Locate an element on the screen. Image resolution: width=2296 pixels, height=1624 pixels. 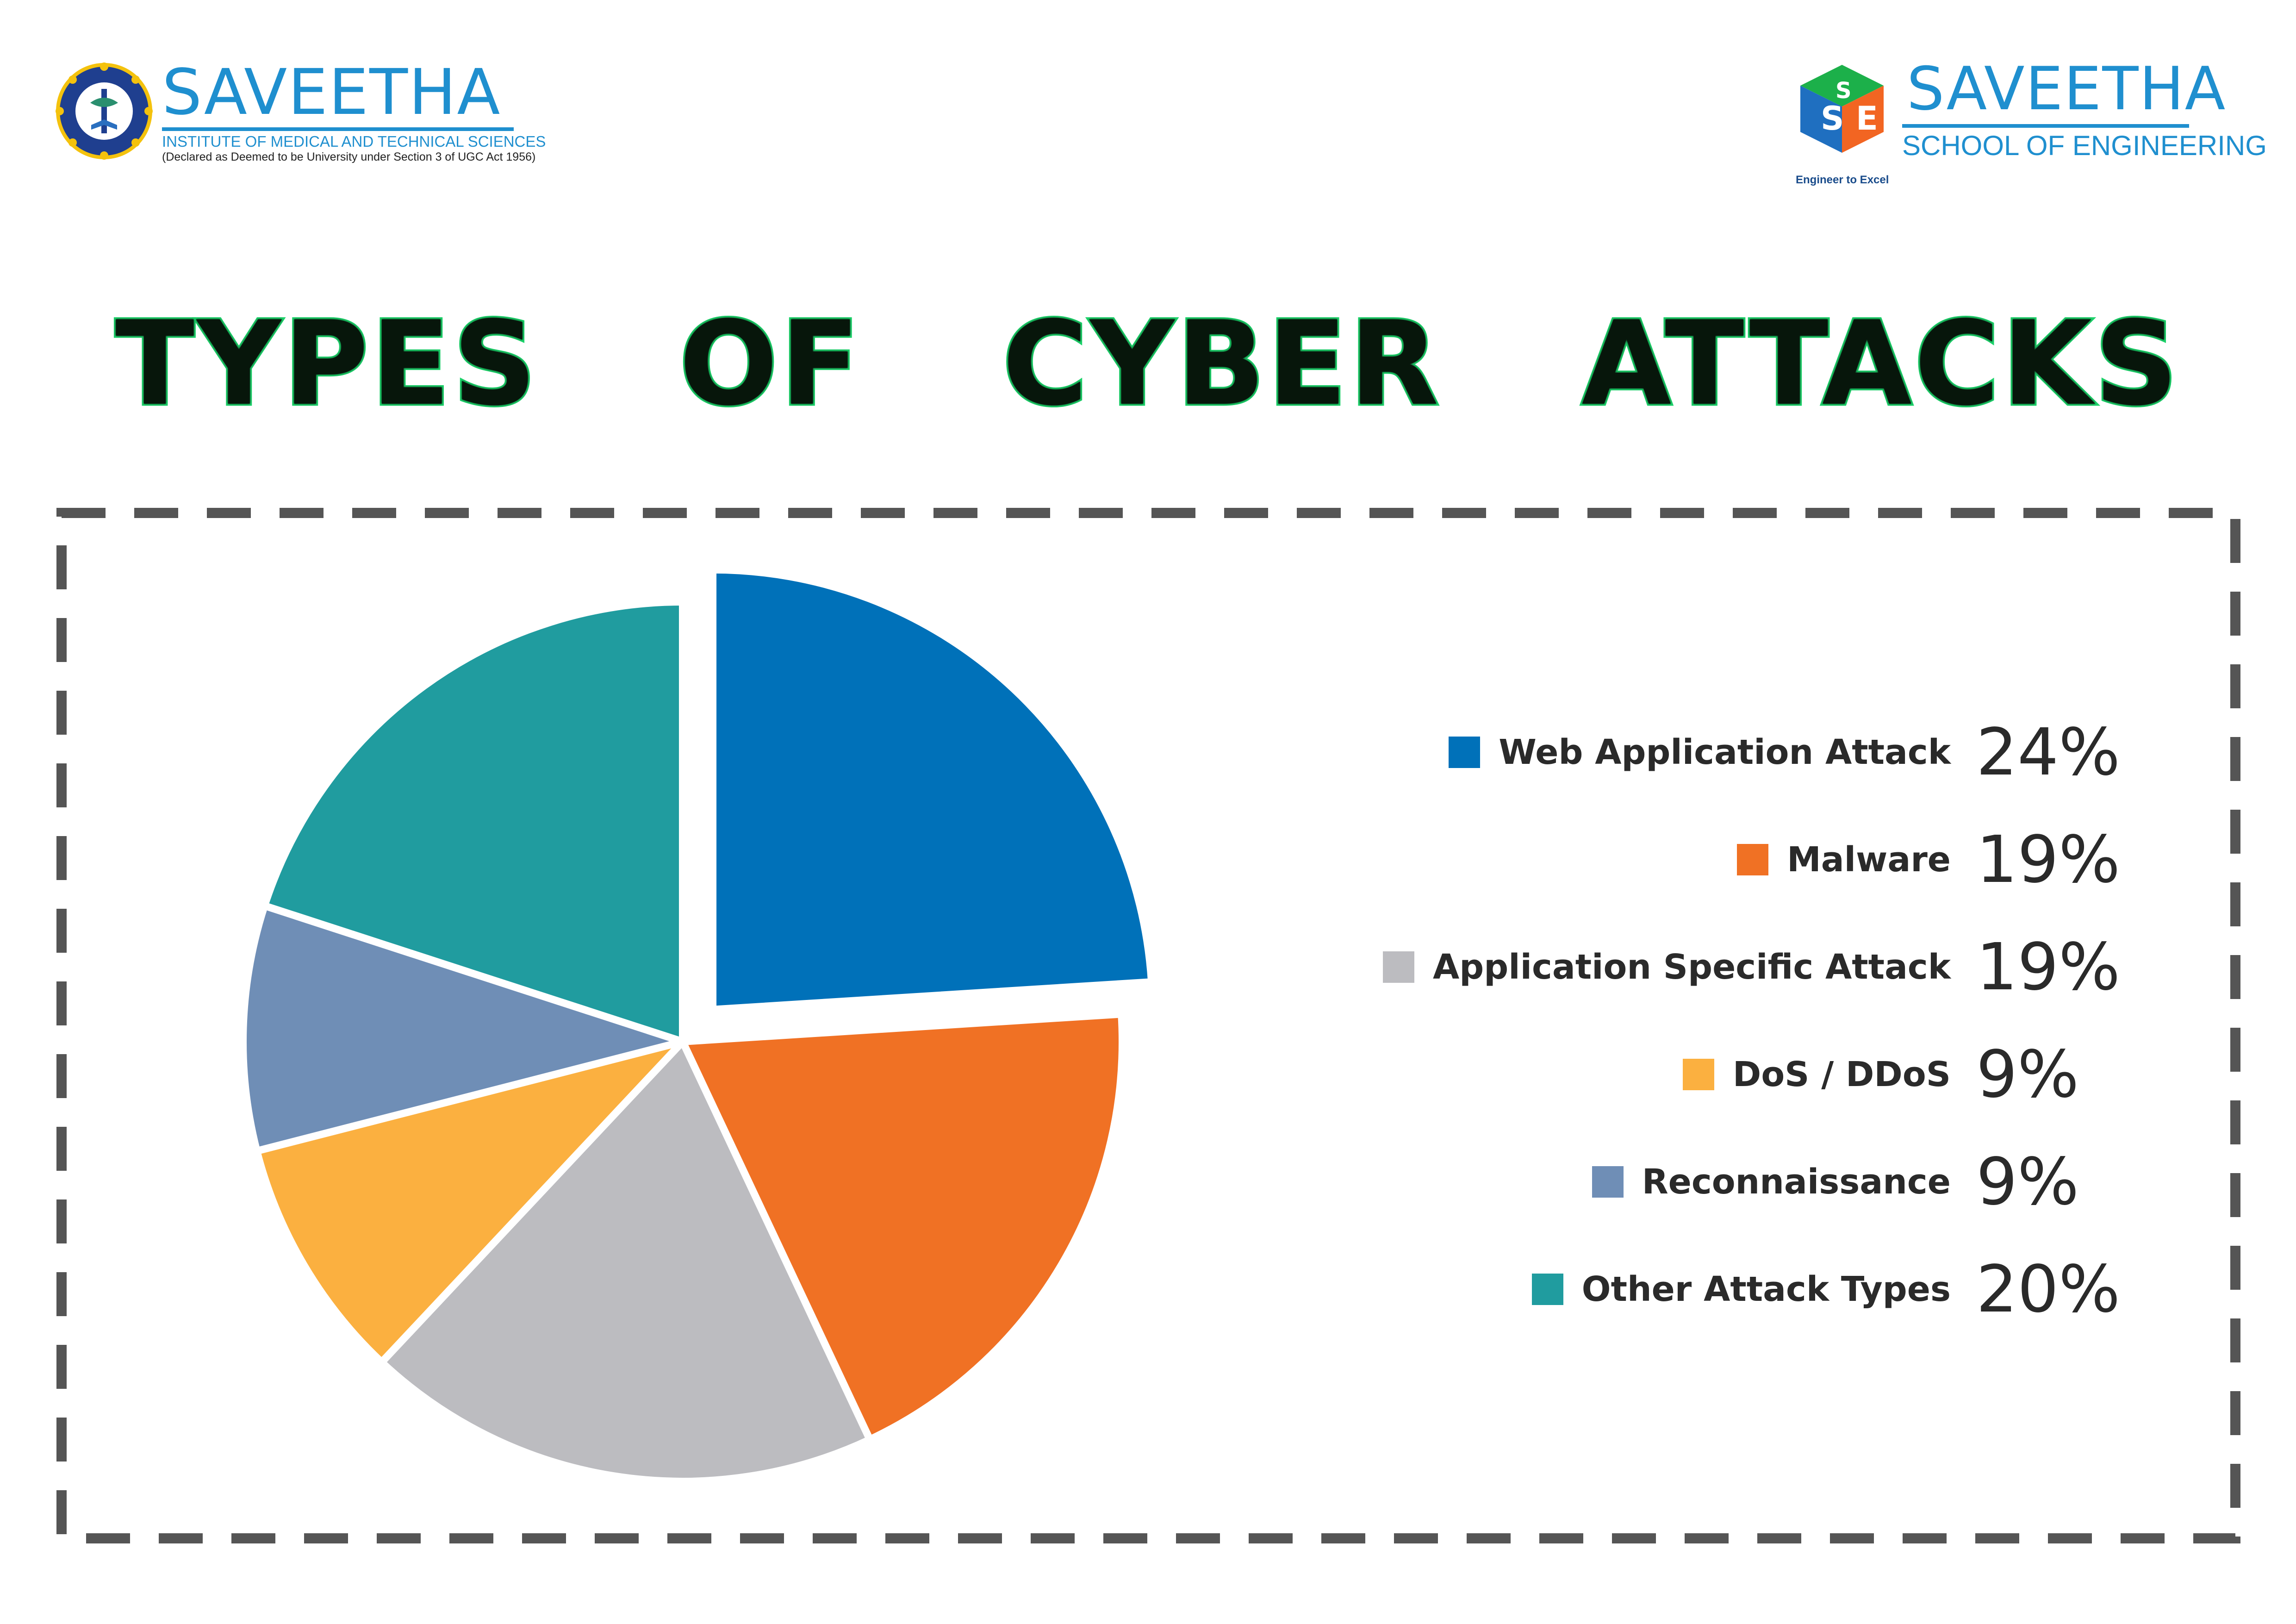
legend-item-malware: Malware 19% is located at coordinates (1933, 860).